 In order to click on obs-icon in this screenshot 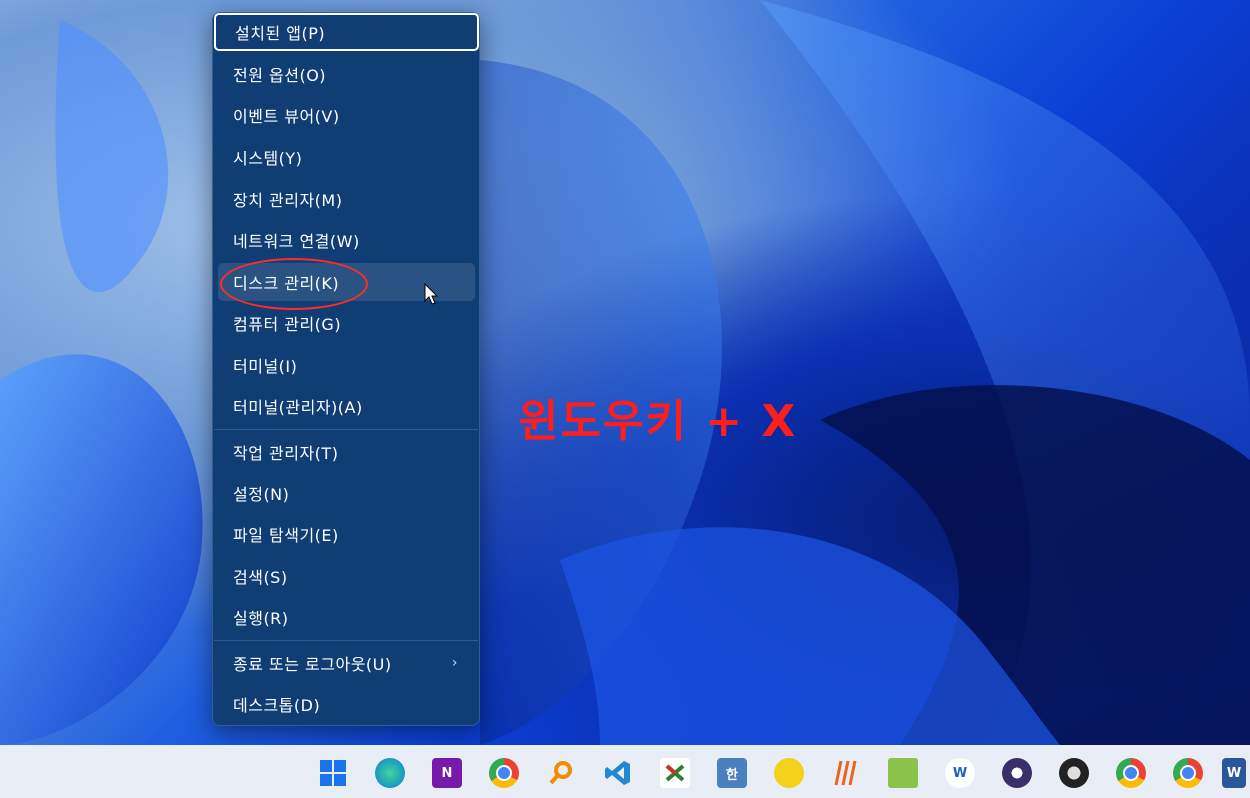, I will do `click(1074, 773)`.